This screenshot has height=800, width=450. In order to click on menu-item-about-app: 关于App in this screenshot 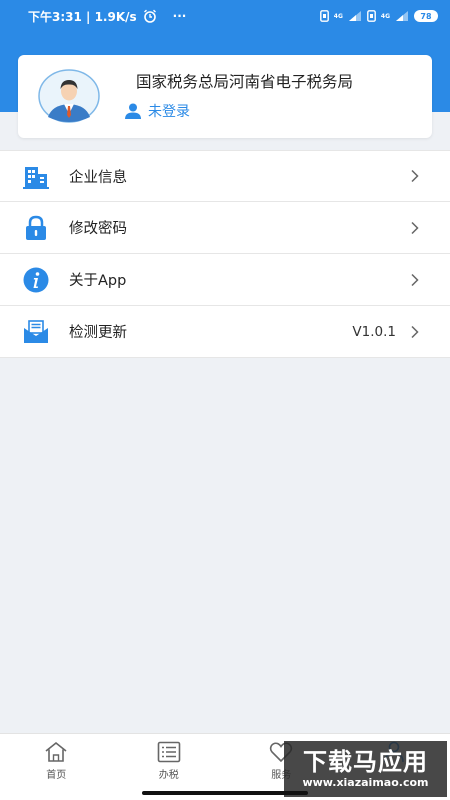, I will do `click(225, 280)`.